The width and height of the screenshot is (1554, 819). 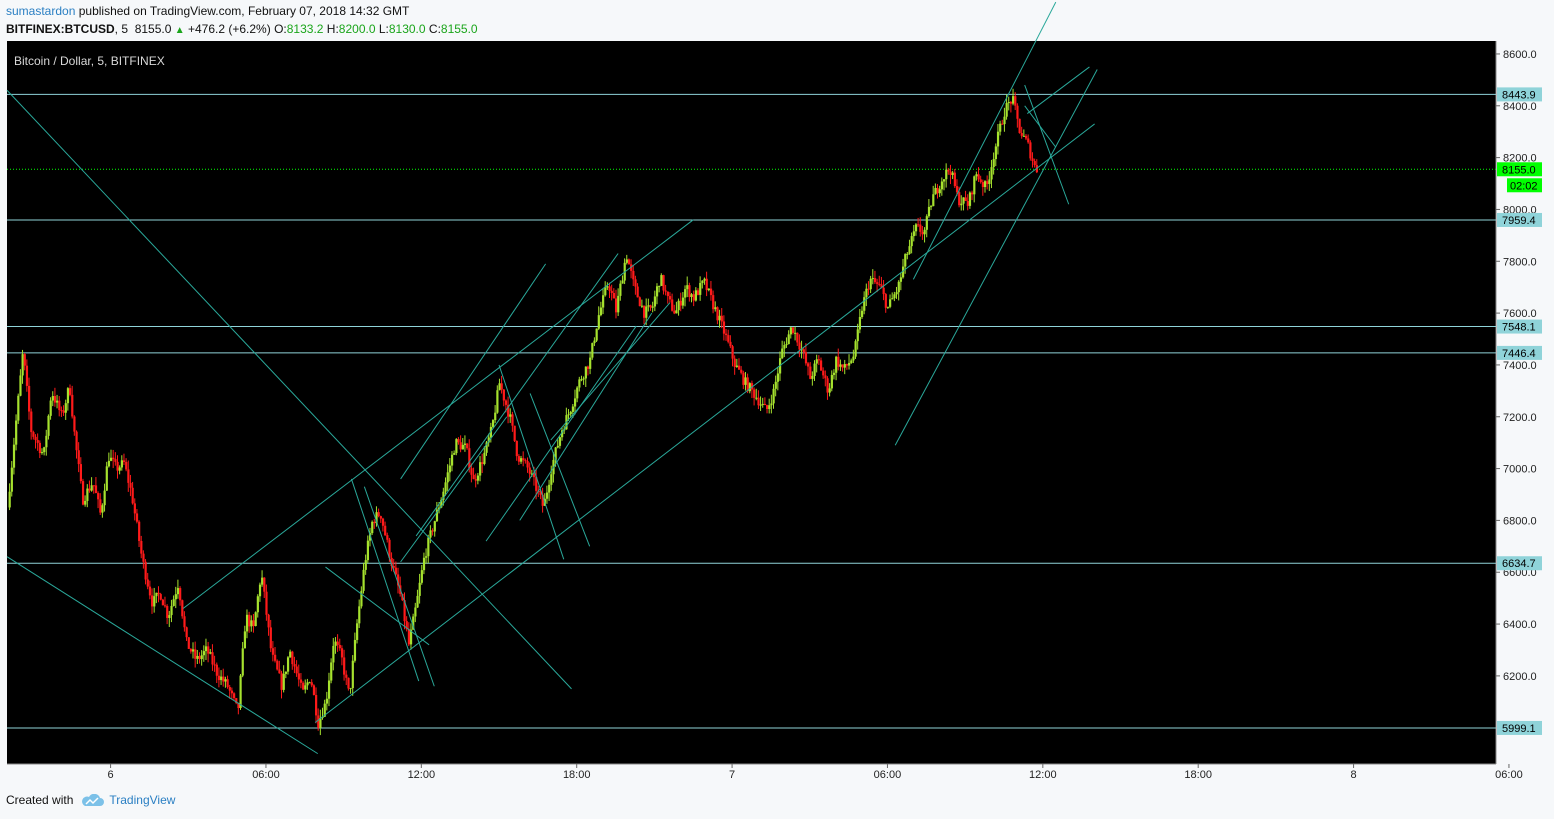 I want to click on tradingview-cloud-icon, so click(x=93, y=799).